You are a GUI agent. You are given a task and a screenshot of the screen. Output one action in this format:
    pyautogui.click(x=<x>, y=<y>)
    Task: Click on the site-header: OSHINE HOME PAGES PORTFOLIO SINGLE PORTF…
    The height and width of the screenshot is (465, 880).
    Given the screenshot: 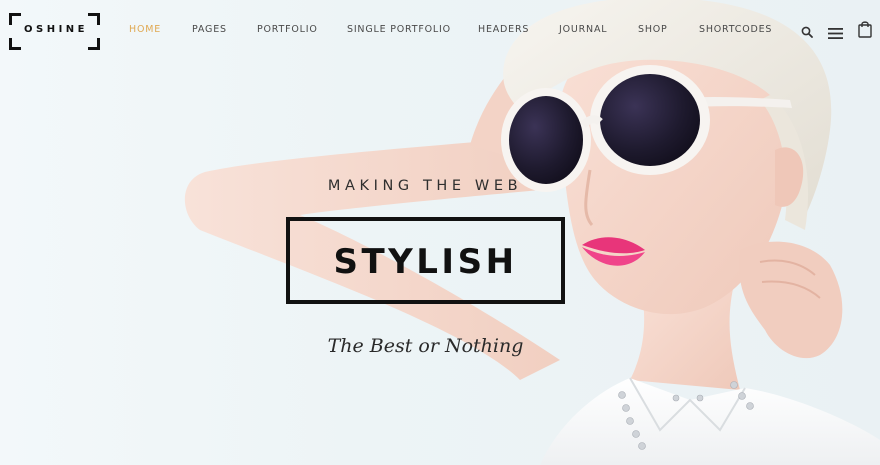 What is the action you would take?
    pyautogui.click(x=440, y=31)
    